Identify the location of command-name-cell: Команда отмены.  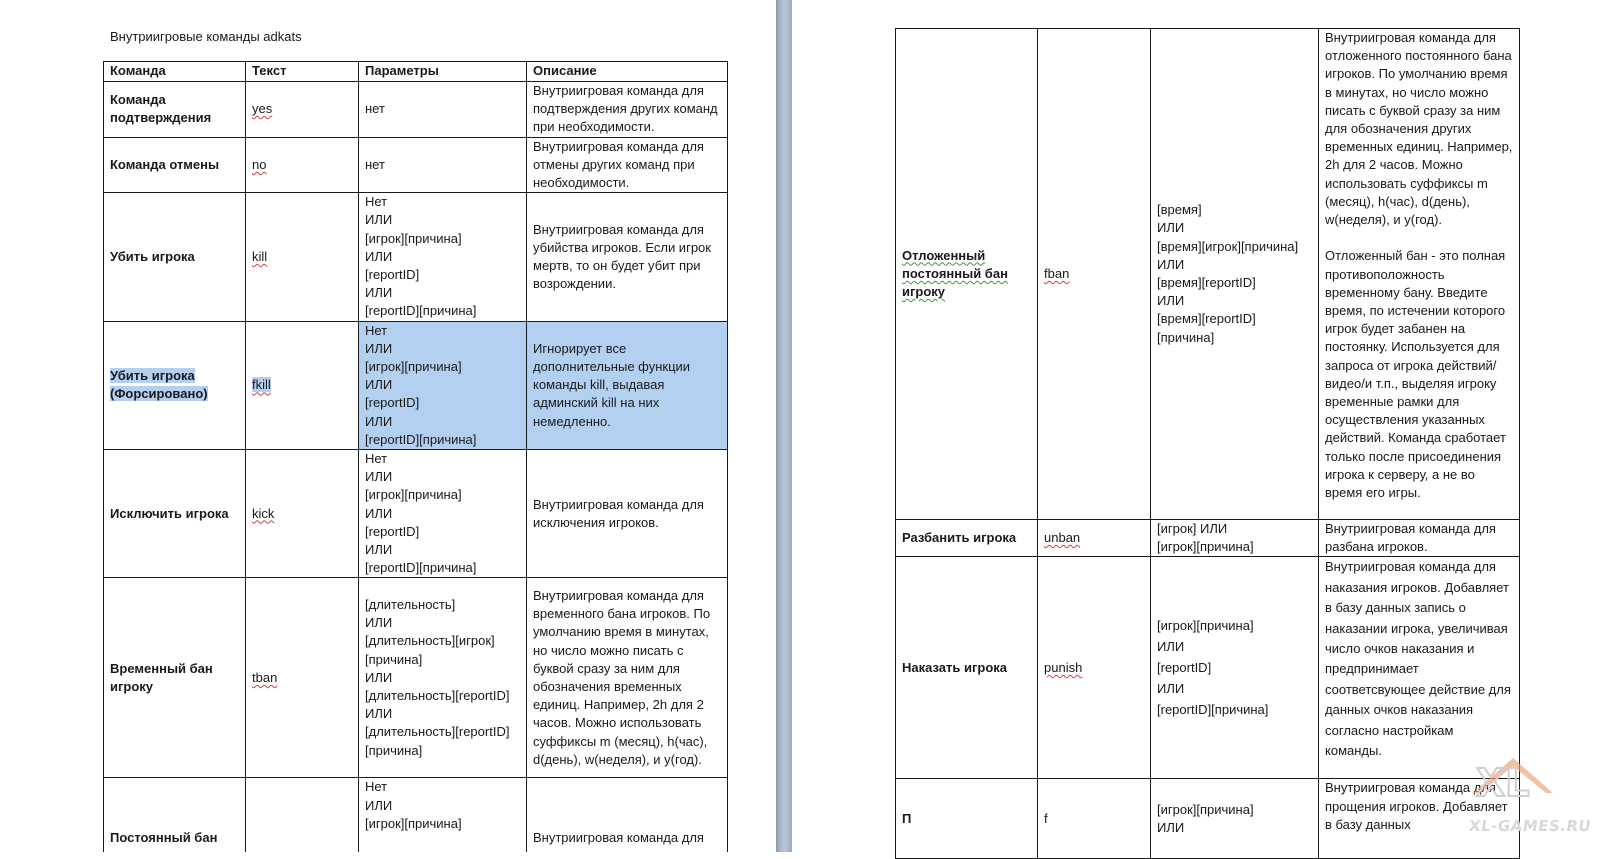
(174, 165).